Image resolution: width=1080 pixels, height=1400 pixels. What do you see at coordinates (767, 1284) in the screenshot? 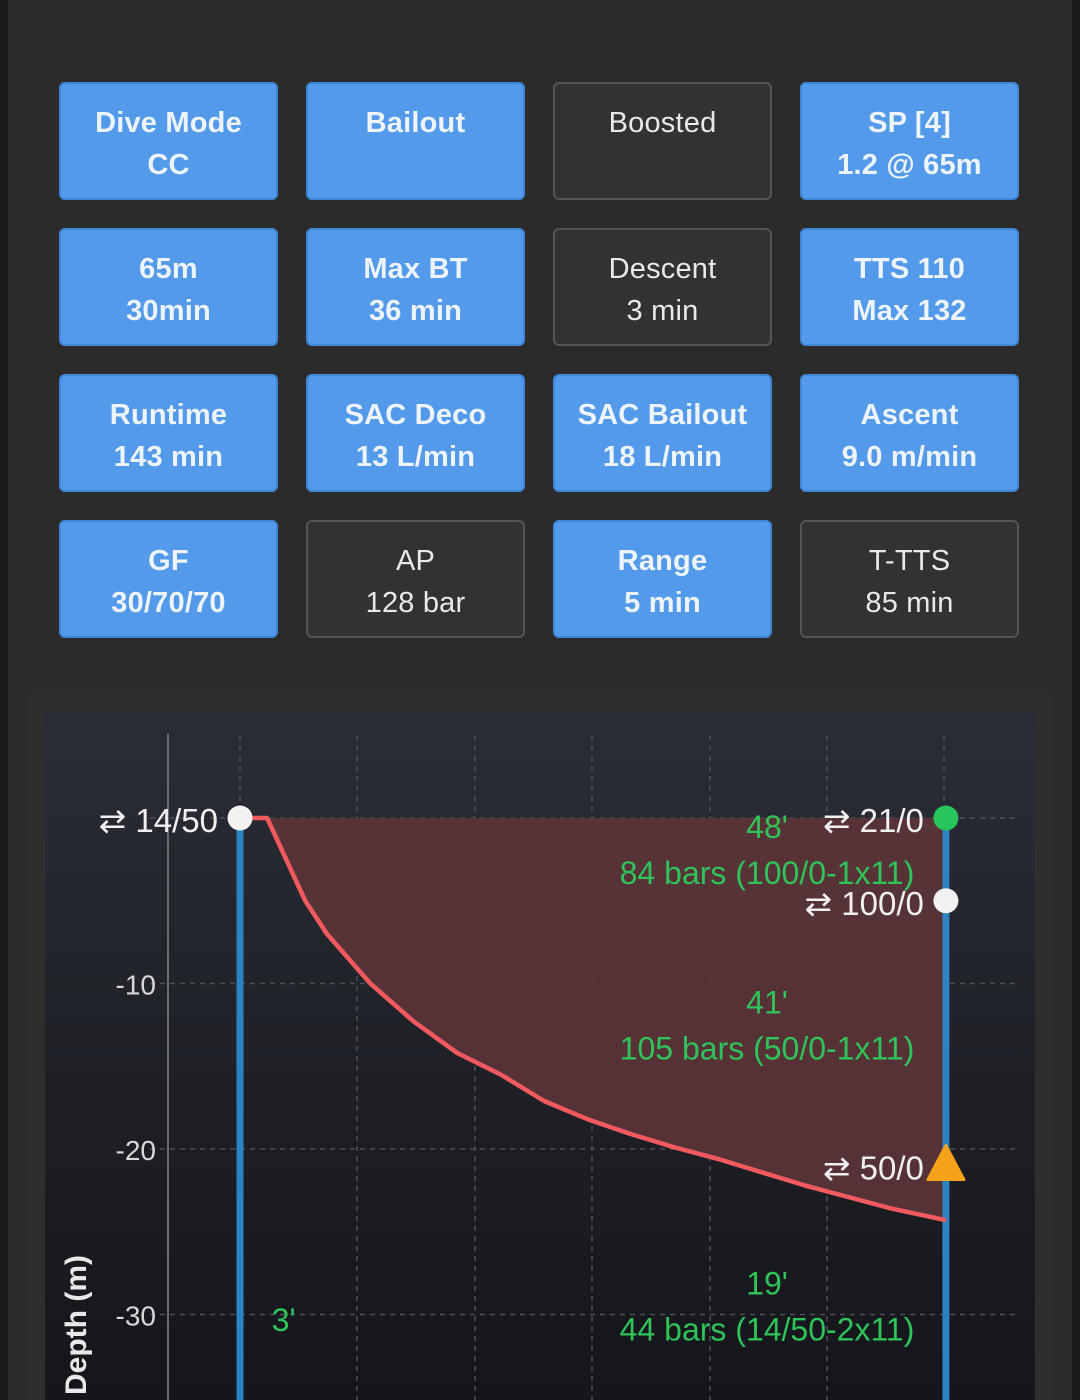
I see `gas-usage-annotation: 19'` at bounding box center [767, 1284].